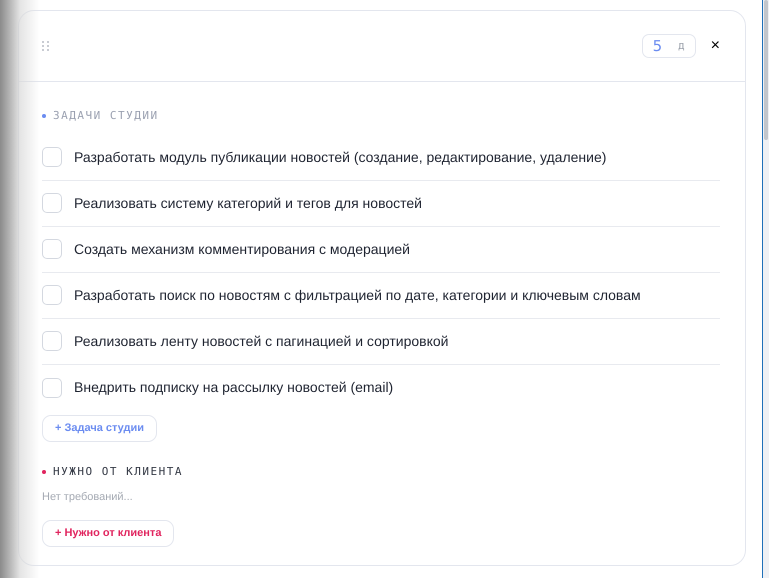 The image size is (769, 578). What do you see at coordinates (766, 70) in the screenshot?
I see `scrollbar-thumb` at bounding box center [766, 70].